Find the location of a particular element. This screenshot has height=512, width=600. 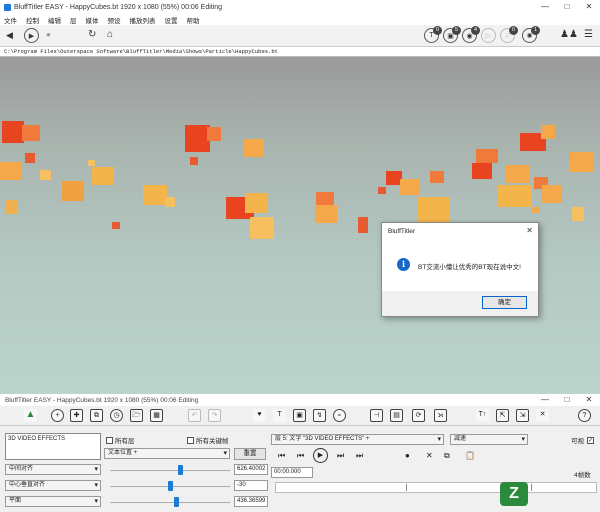

hide-icon: ⟕ is located at coordinates (440, 415).